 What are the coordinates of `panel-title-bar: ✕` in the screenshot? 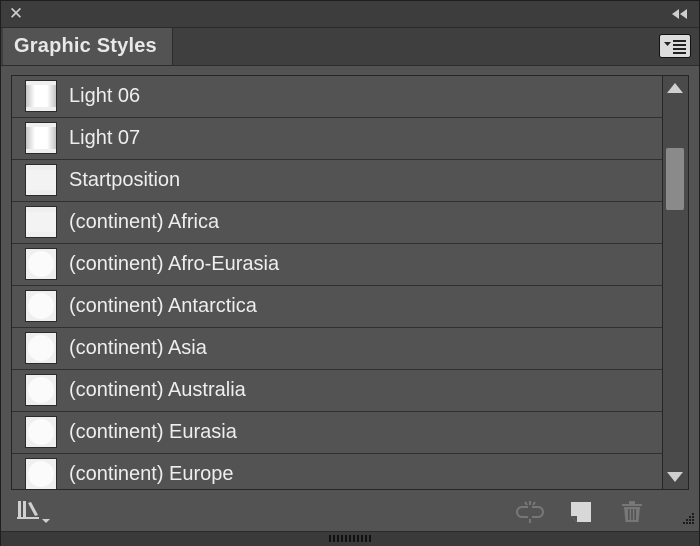 It's located at (350, 14).